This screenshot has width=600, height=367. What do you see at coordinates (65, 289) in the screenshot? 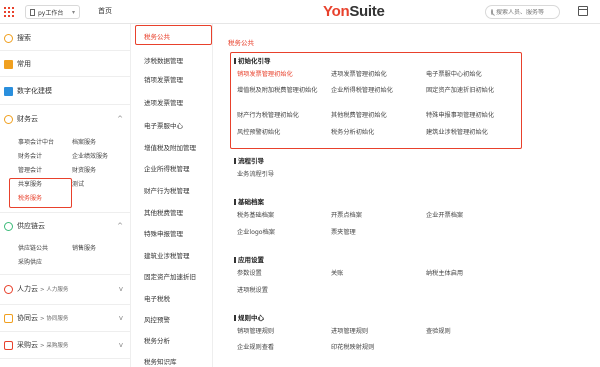
I see `nav-hr-cloud: 人力云 > 人力服务 v` at bounding box center [65, 289].